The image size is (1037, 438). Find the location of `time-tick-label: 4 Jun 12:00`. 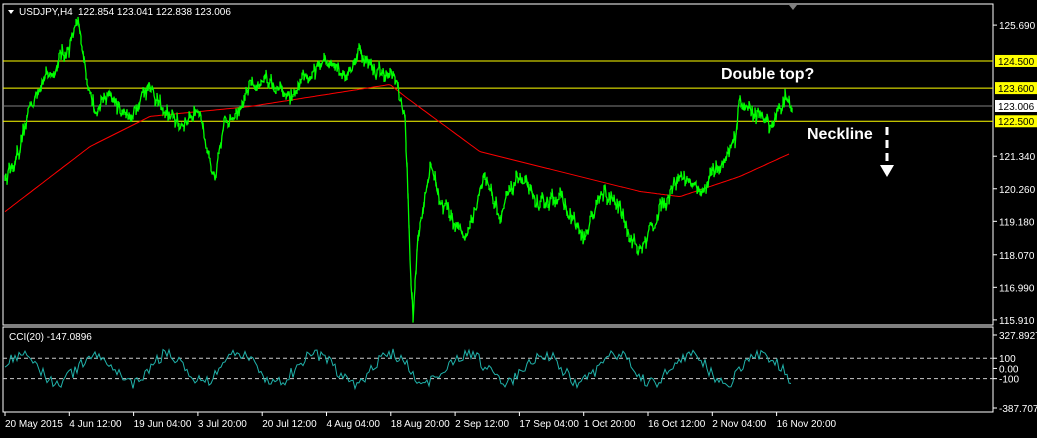

time-tick-label: 4 Jun 12:00 is located at coordinates (95, 424).